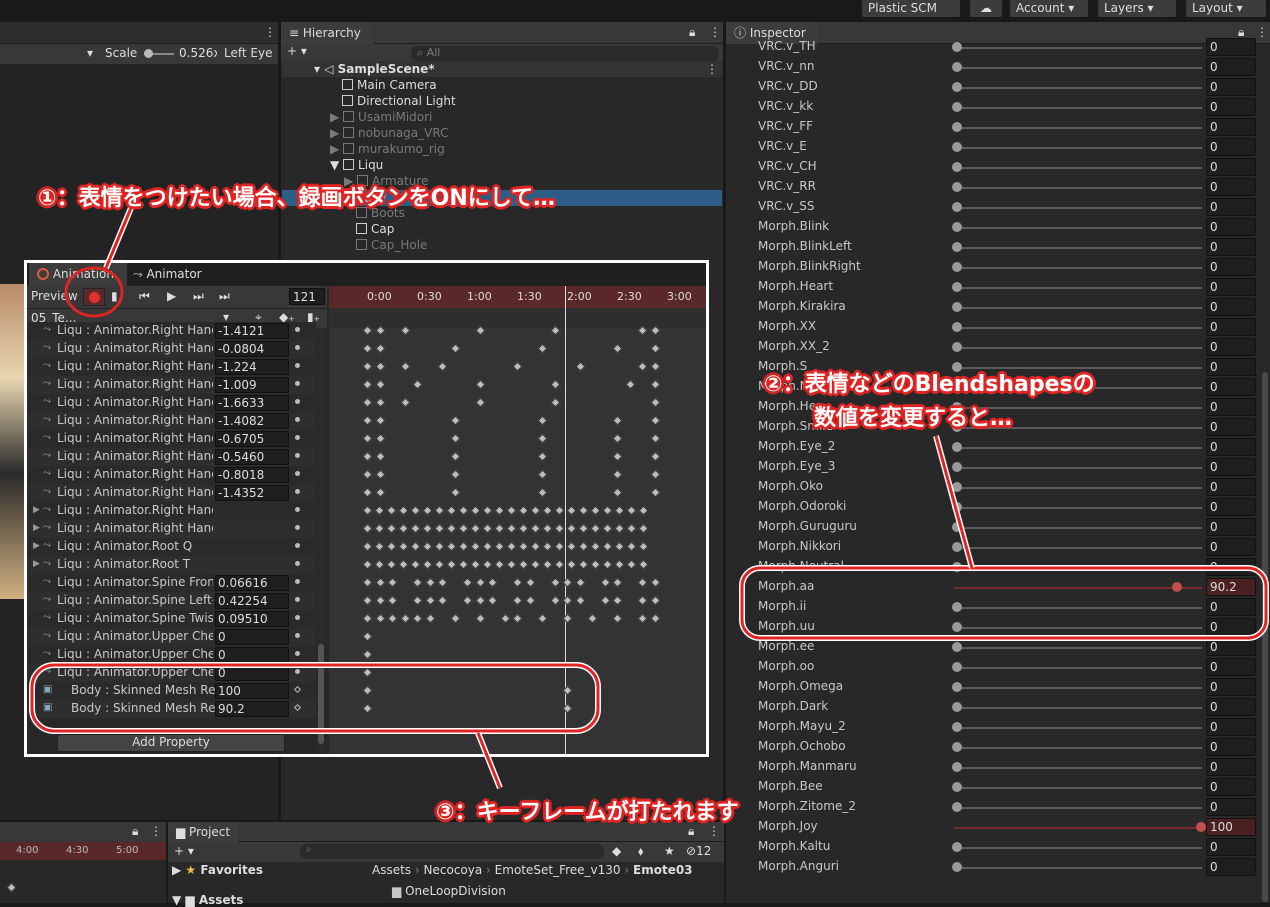  I want to click on keyframe-highlight, so click(315, 698).